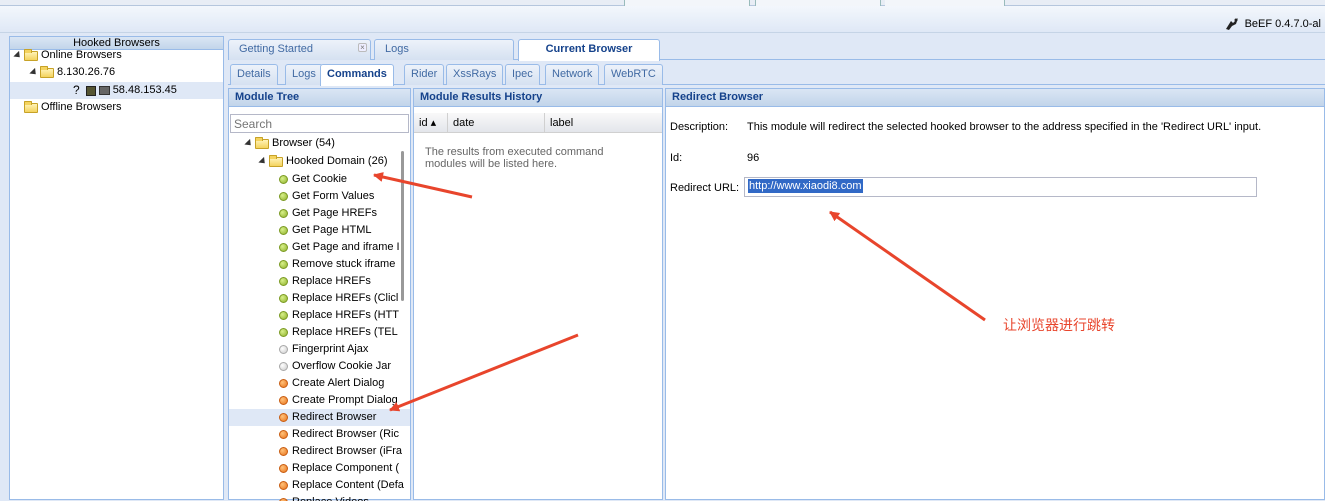 This screenshot has height=501, width=1325. I want to click on module-item: Redirect Browser, so click(319, 417).